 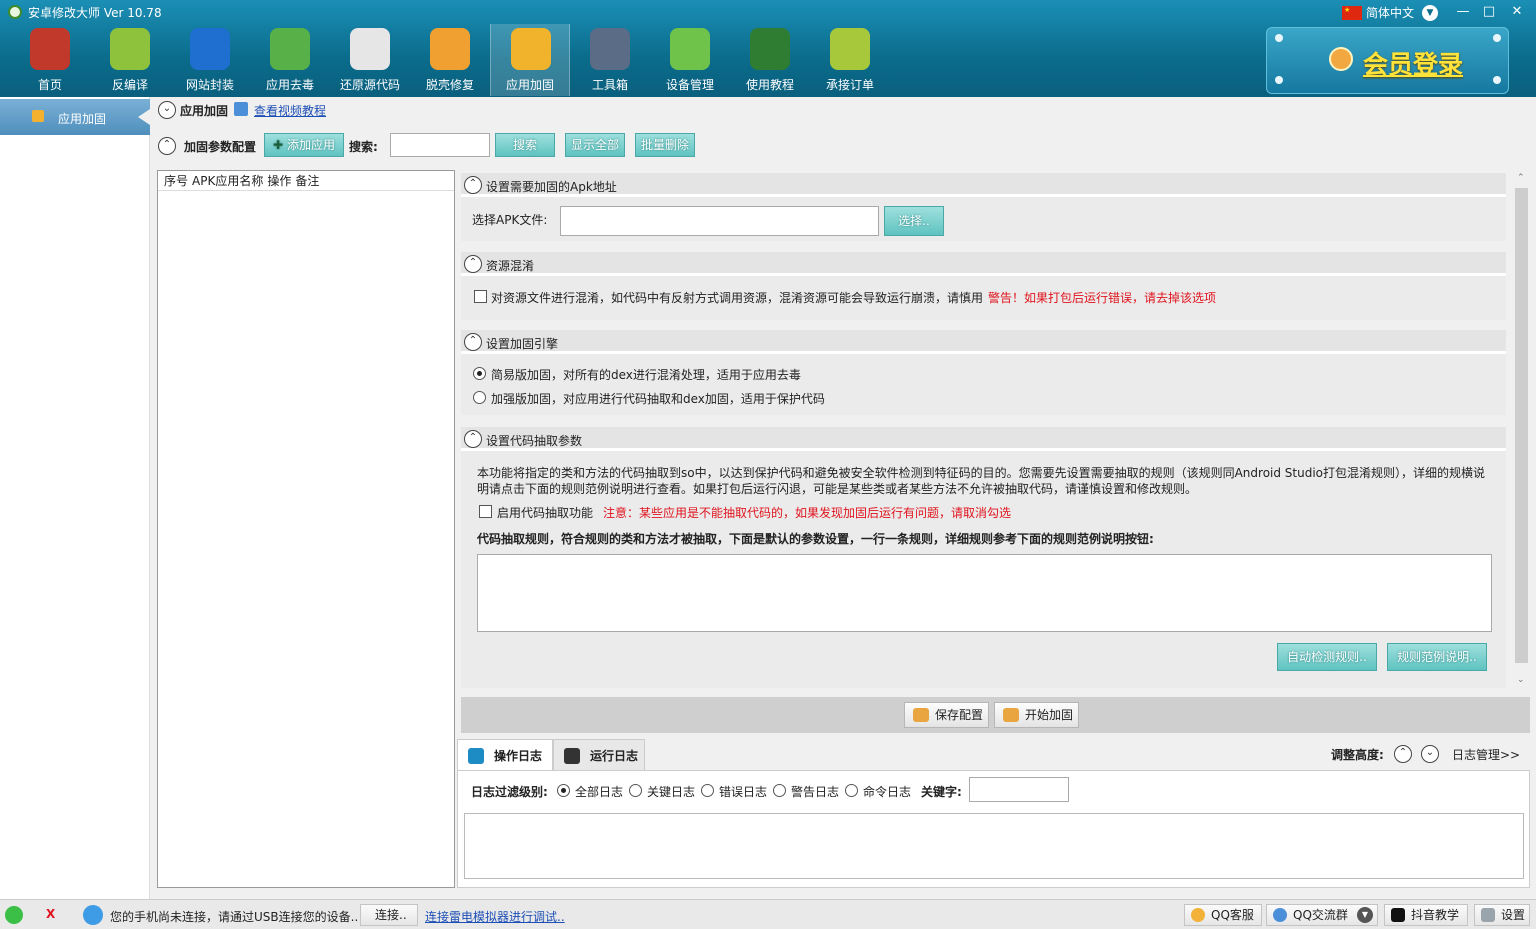 I want to click on radar-icon, so click(x=690, y=49).